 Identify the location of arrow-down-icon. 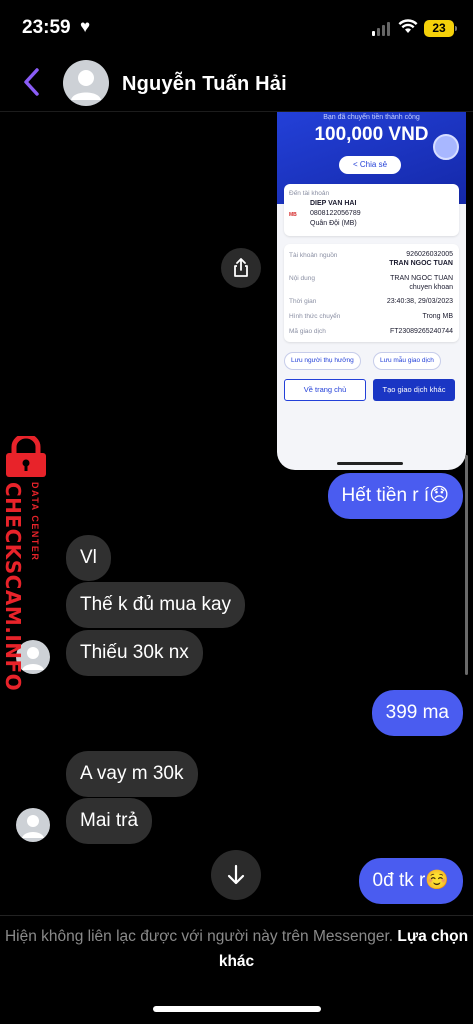
(236, 874).